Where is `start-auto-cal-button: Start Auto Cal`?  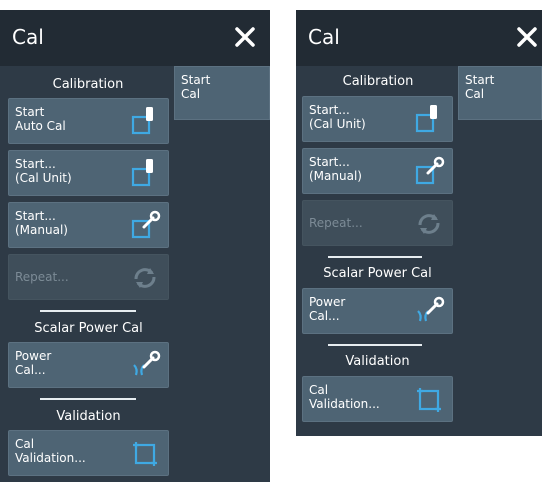
start-auto-cal-button: Start Auto Cal is located at coordinates (88, 121).